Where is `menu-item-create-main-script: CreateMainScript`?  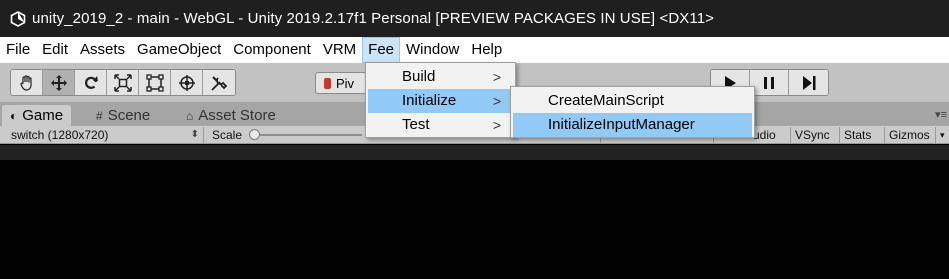
menu-item-create-main-script: CreateMainScript is located at coordinates (632, 101).